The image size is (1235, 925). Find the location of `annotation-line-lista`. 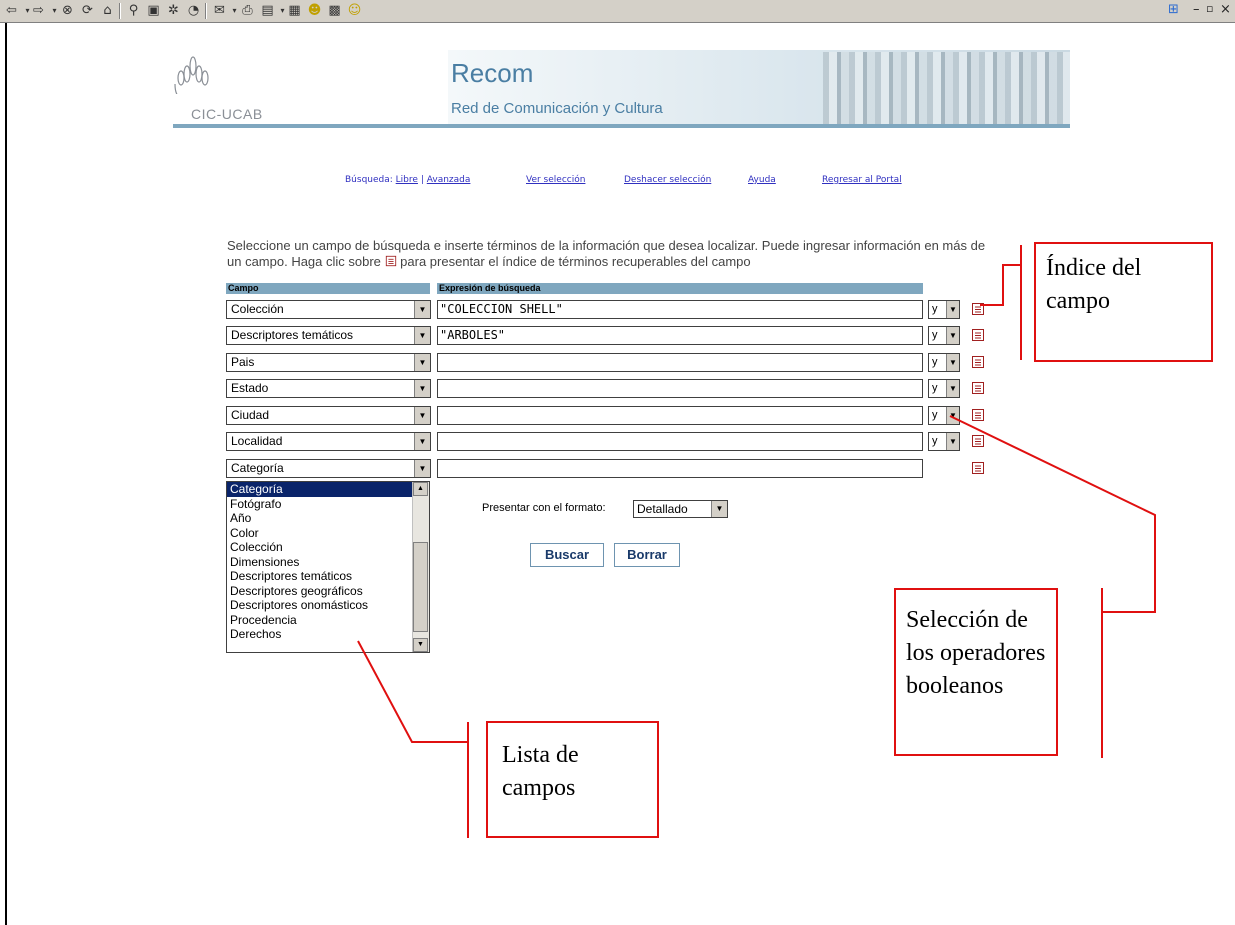

annotation-line-lista is located at coordinates (412, 691).